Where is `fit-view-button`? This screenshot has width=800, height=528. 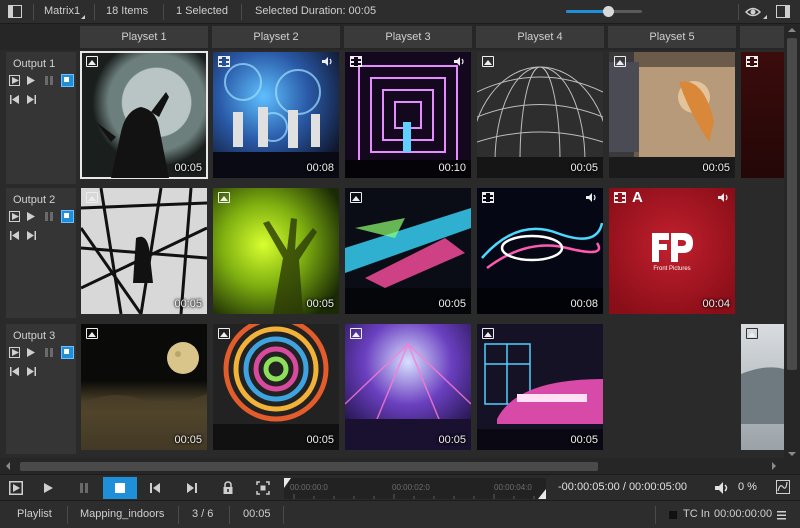
fit-view-button is located at coordinates (263, 488).